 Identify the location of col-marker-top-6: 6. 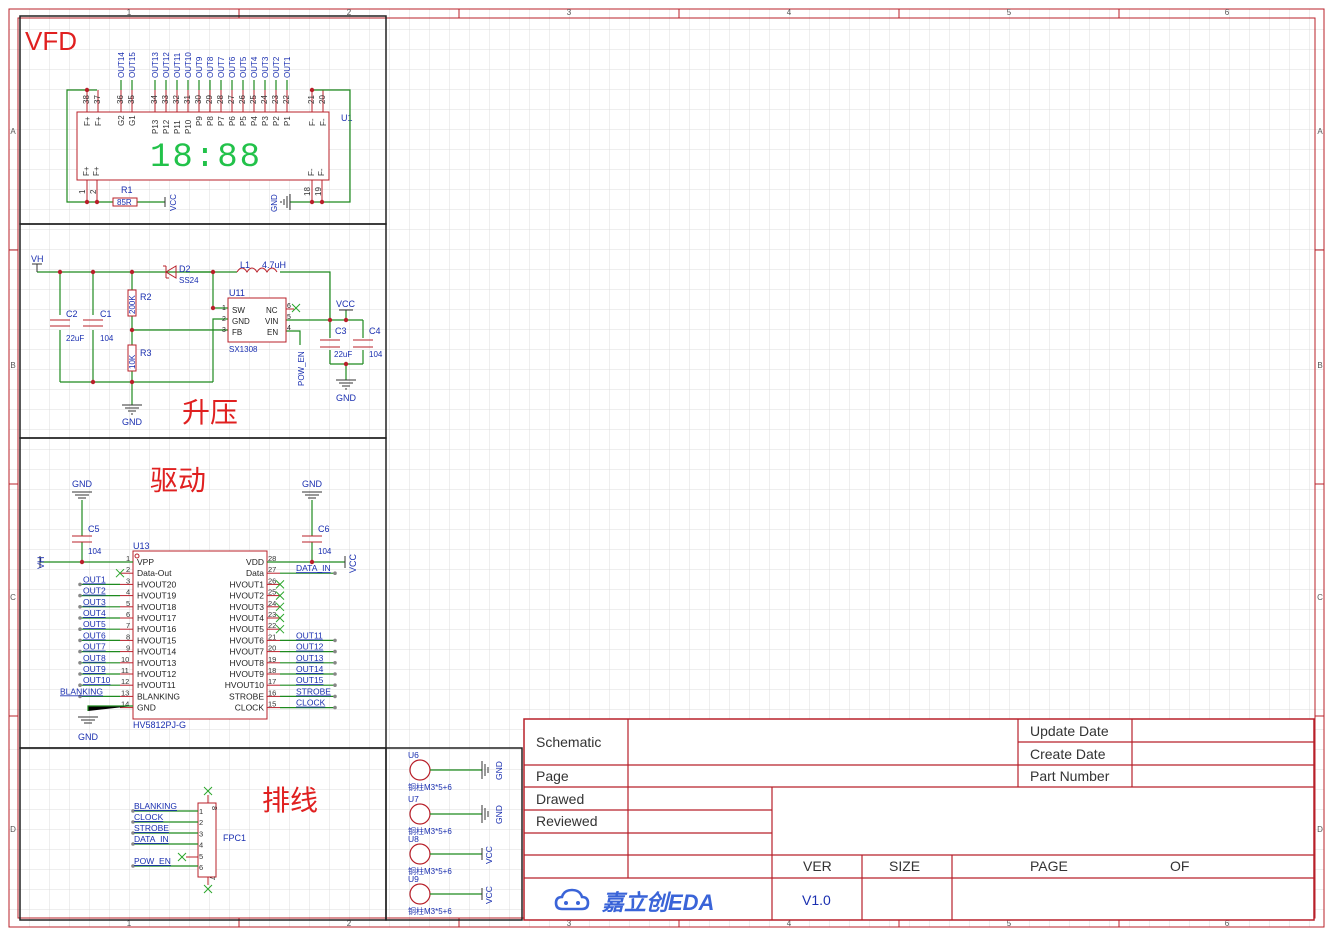
(1227, 12).